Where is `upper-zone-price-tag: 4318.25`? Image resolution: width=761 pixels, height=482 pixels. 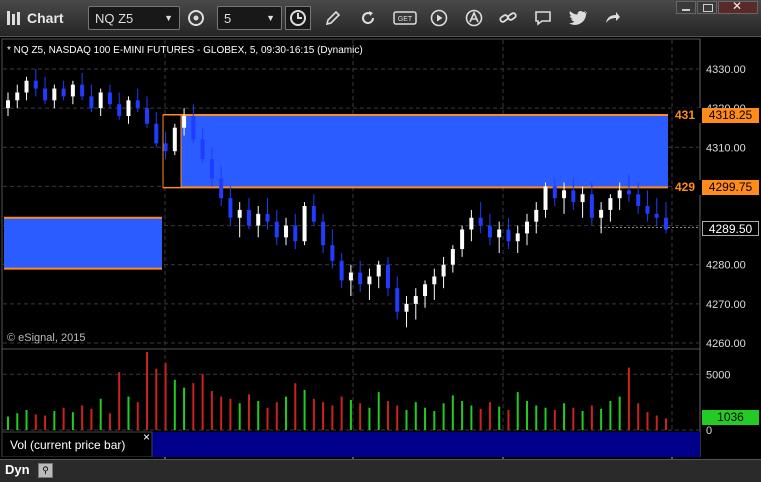
upper-zone-price-tag: 4318.25 is located at coordinates (730, 115).